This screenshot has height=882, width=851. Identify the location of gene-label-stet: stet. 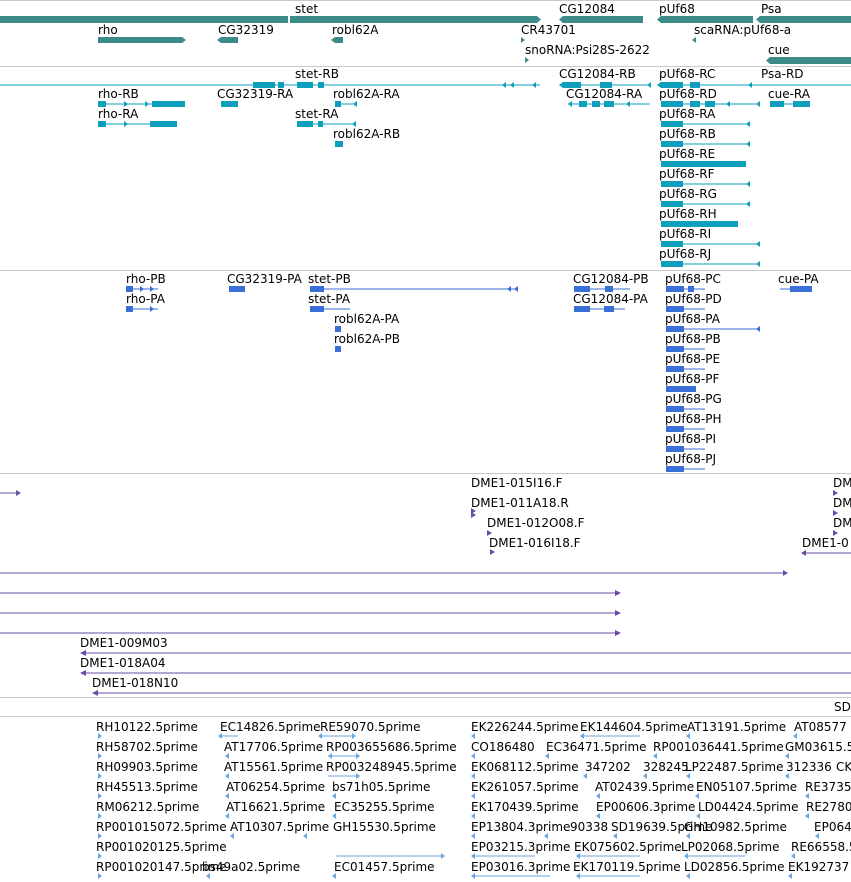
(306, 9).